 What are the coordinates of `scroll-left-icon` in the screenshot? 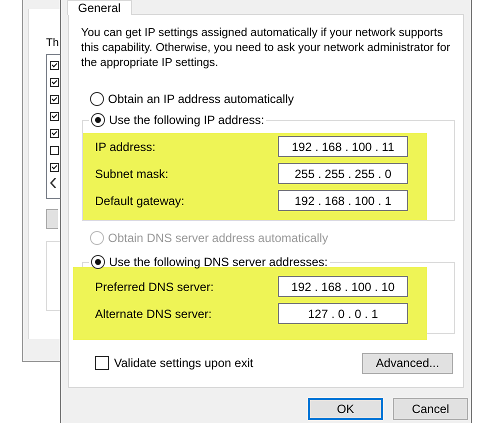 It's located at (53, 183).